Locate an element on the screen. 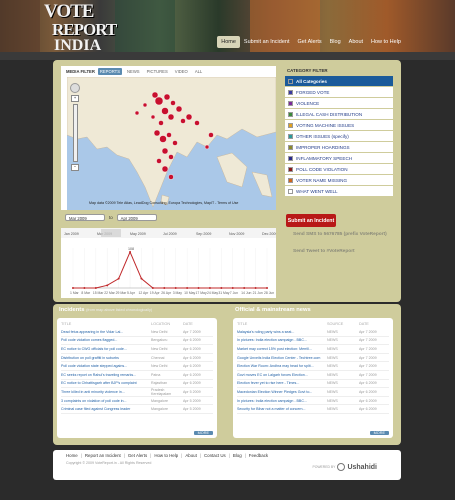 The height and width of the screenshot is (500, 455). footer-link: How to Help is located at coordinates (166, 455).